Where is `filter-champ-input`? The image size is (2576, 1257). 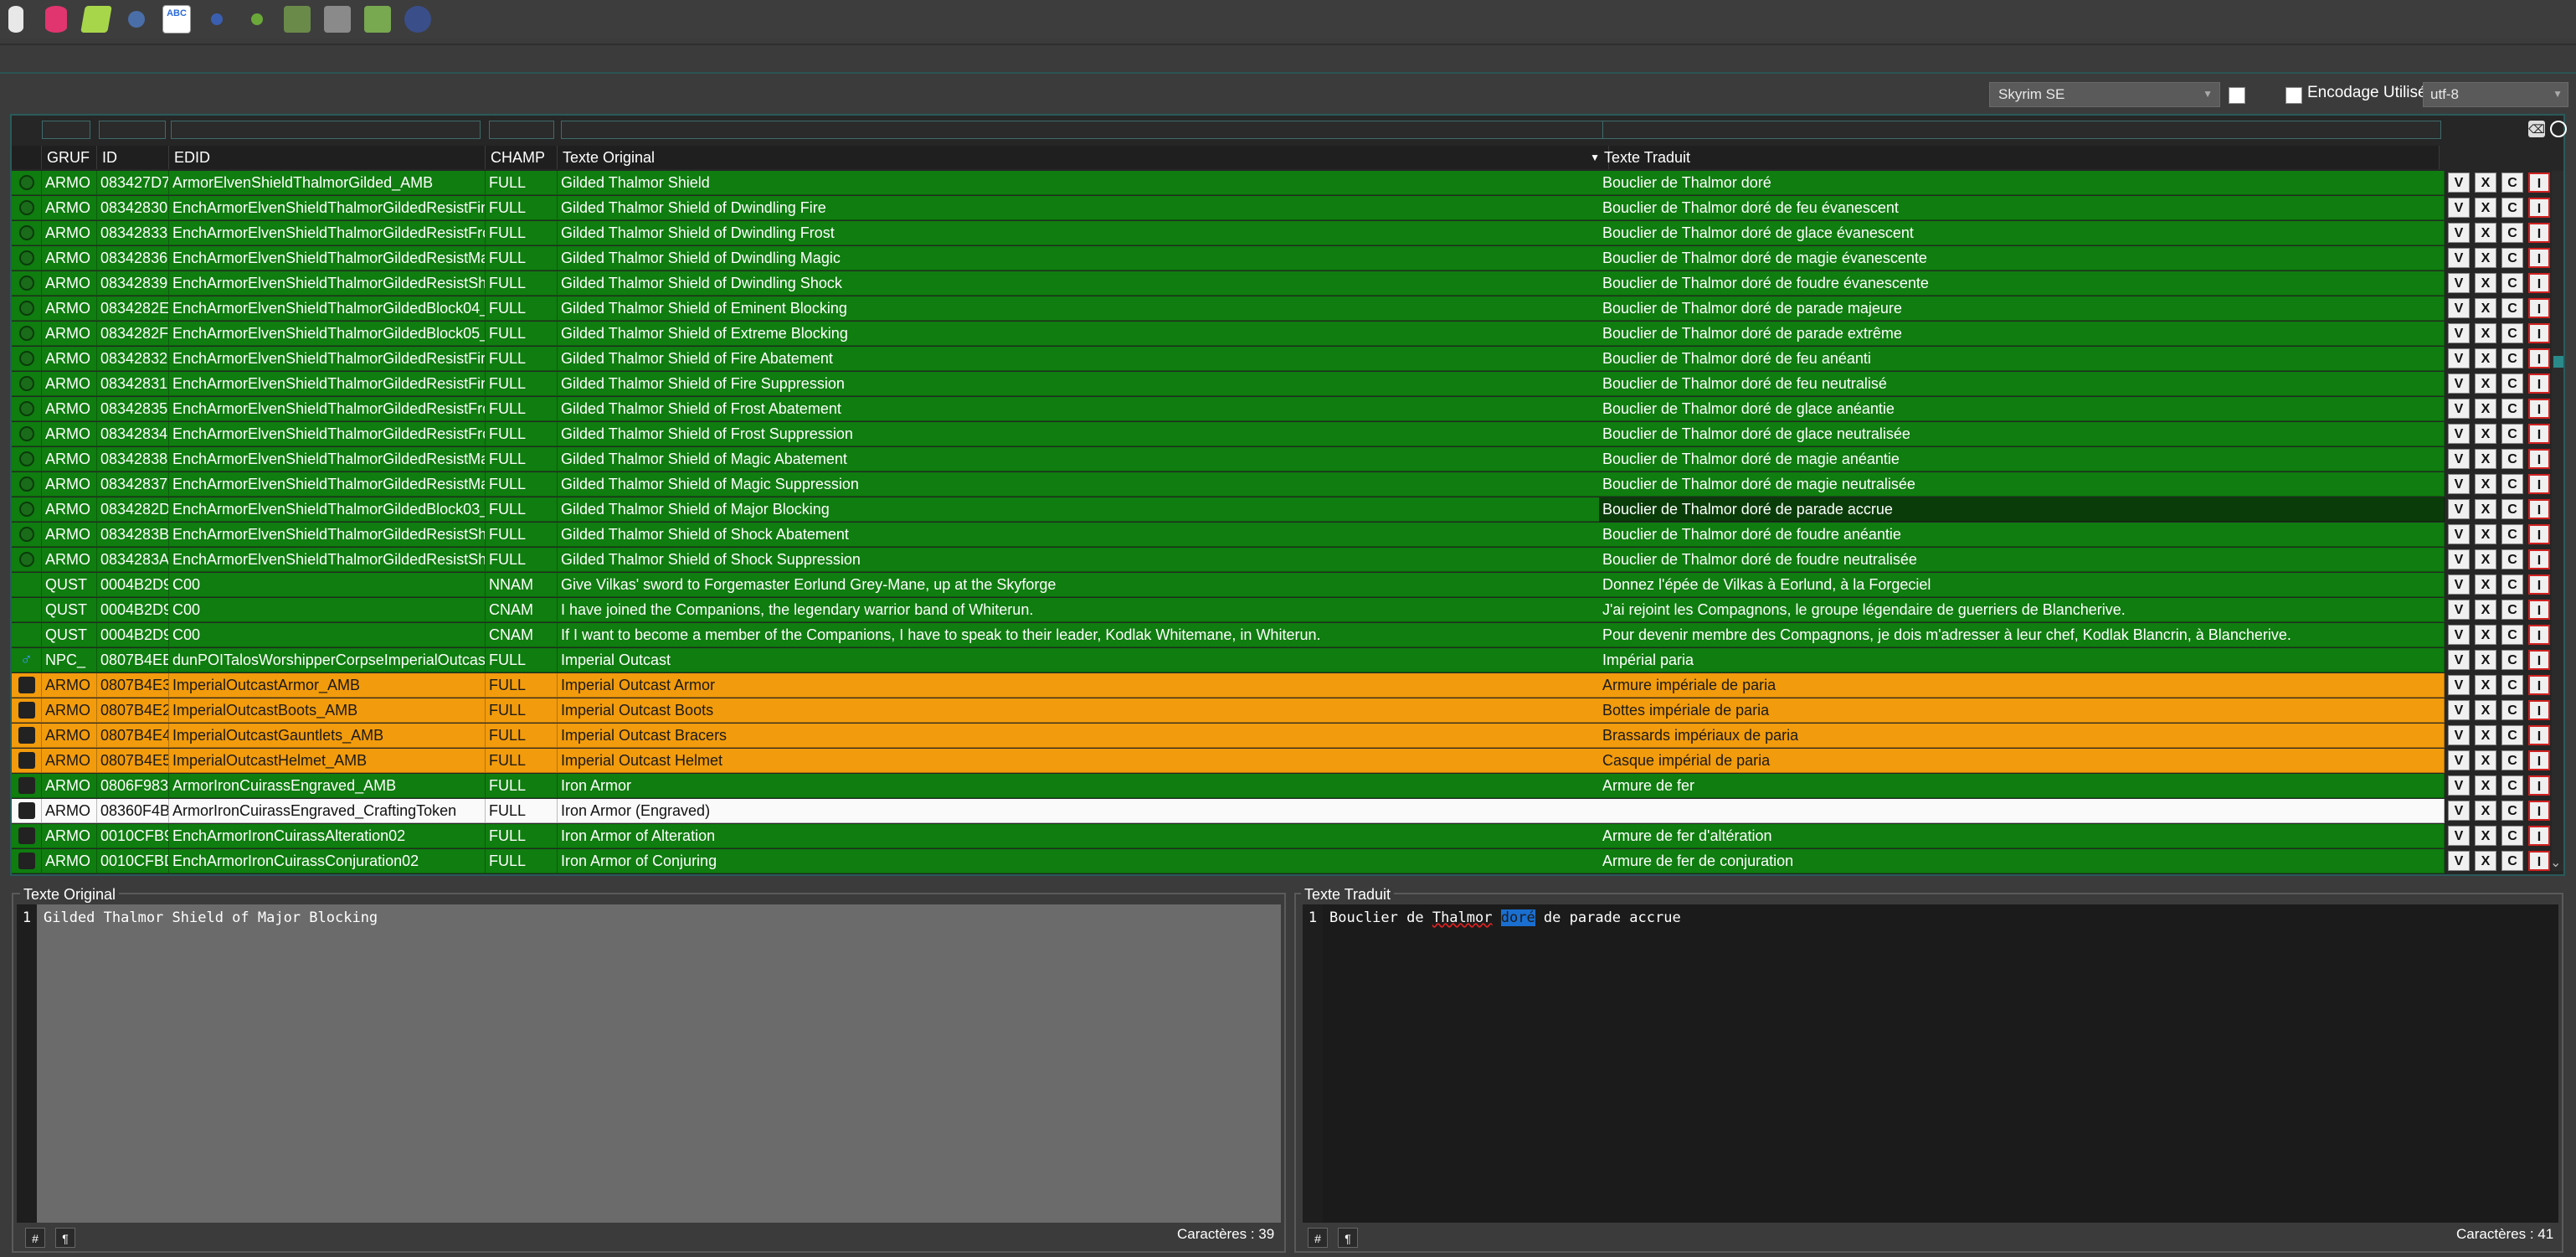 filter-champ-input is located at coordinates (521, 130).